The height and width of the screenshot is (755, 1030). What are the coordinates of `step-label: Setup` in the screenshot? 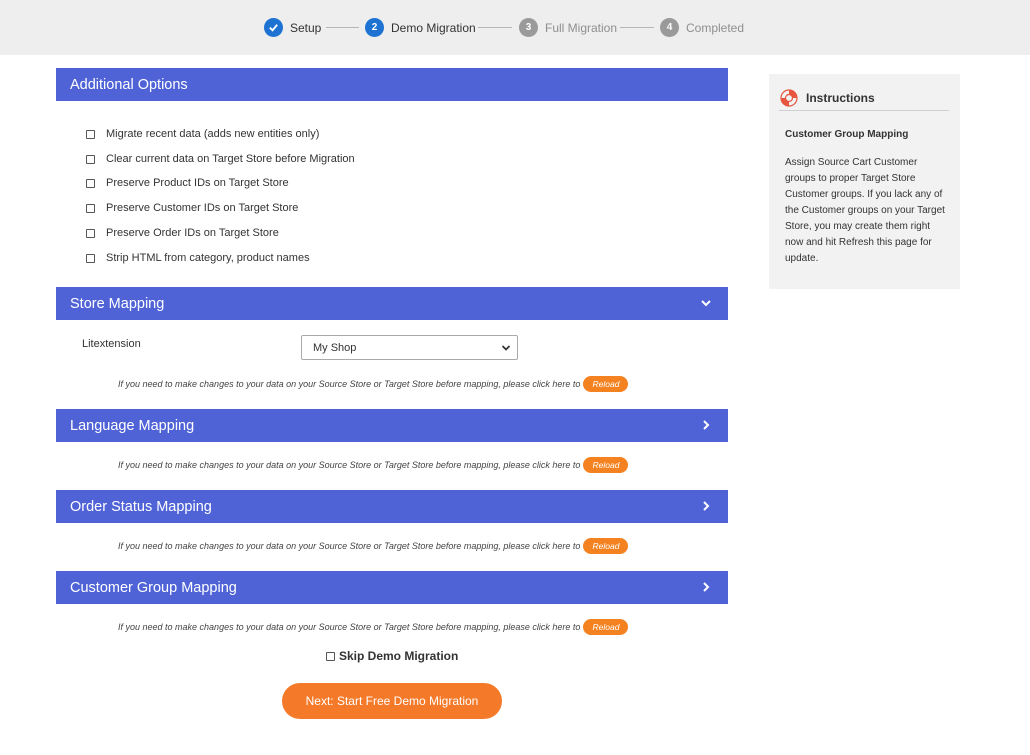 It's located at (306, 27).